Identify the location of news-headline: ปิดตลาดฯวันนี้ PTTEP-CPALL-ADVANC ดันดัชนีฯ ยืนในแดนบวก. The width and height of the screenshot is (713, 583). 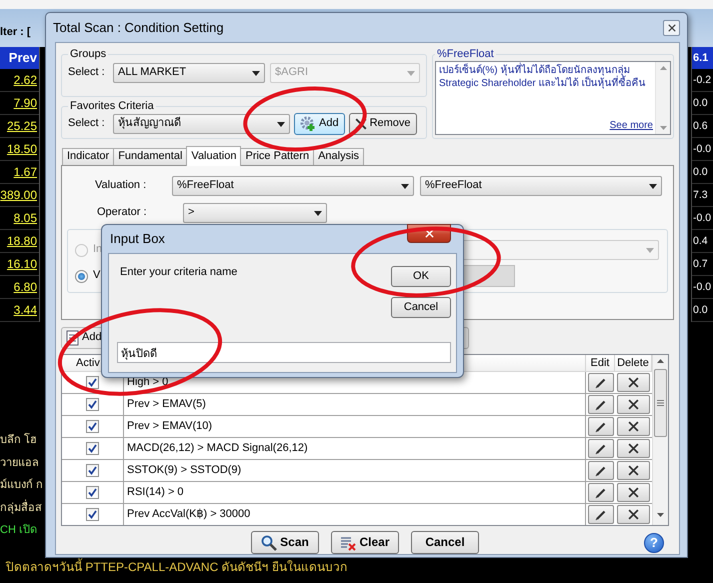
(176, 567).